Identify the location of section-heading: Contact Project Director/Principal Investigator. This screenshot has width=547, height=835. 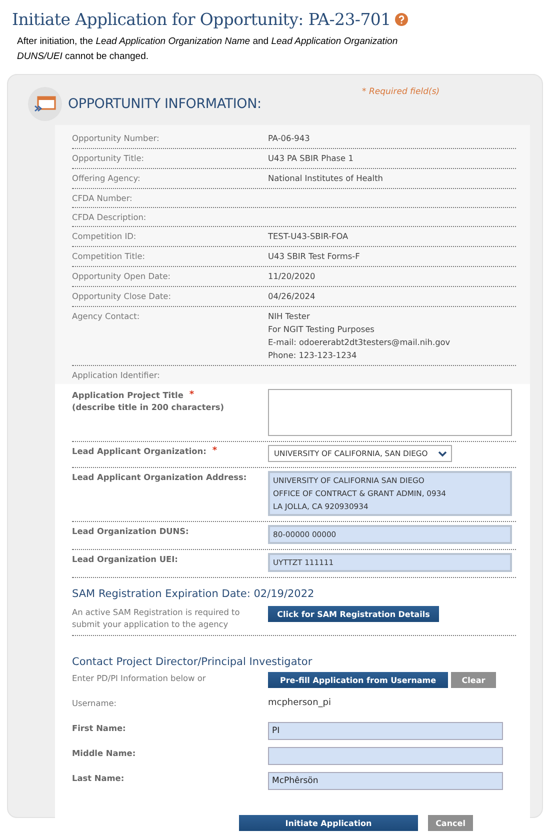
(193, 662).